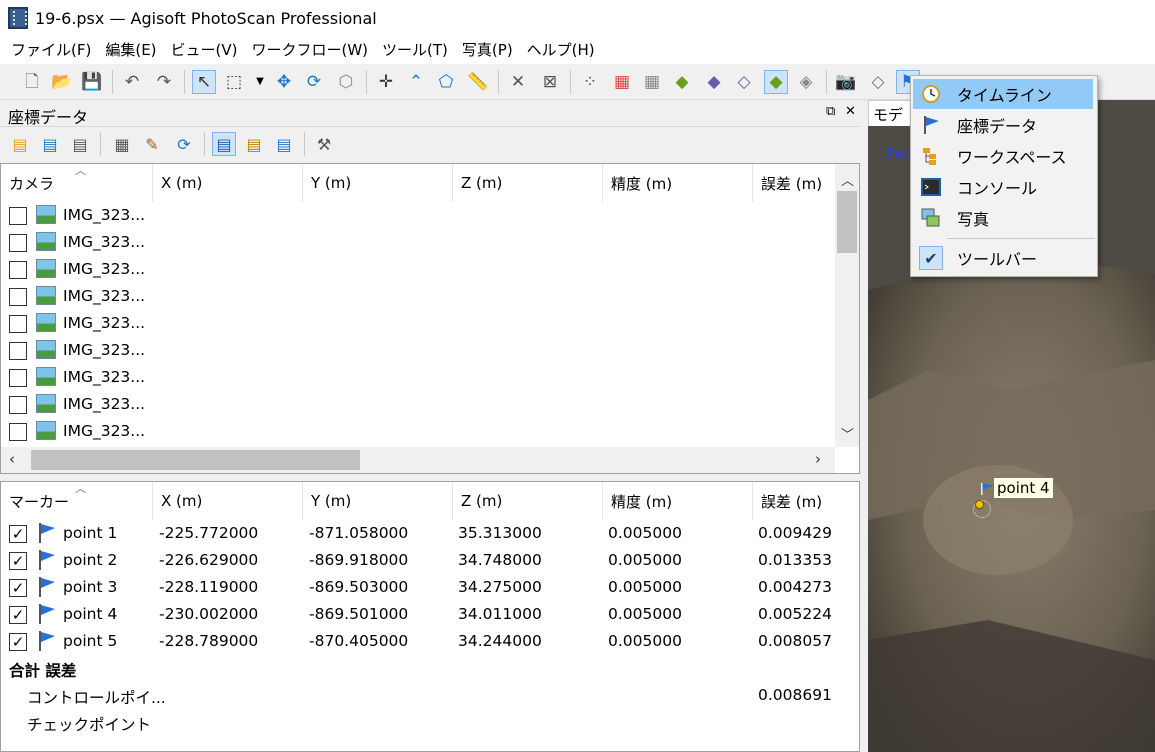 The image size is (1155, 752). Describe the element at coordinates (164, 82) in the screenshot. I see `redo-icon: ↷` at that location.